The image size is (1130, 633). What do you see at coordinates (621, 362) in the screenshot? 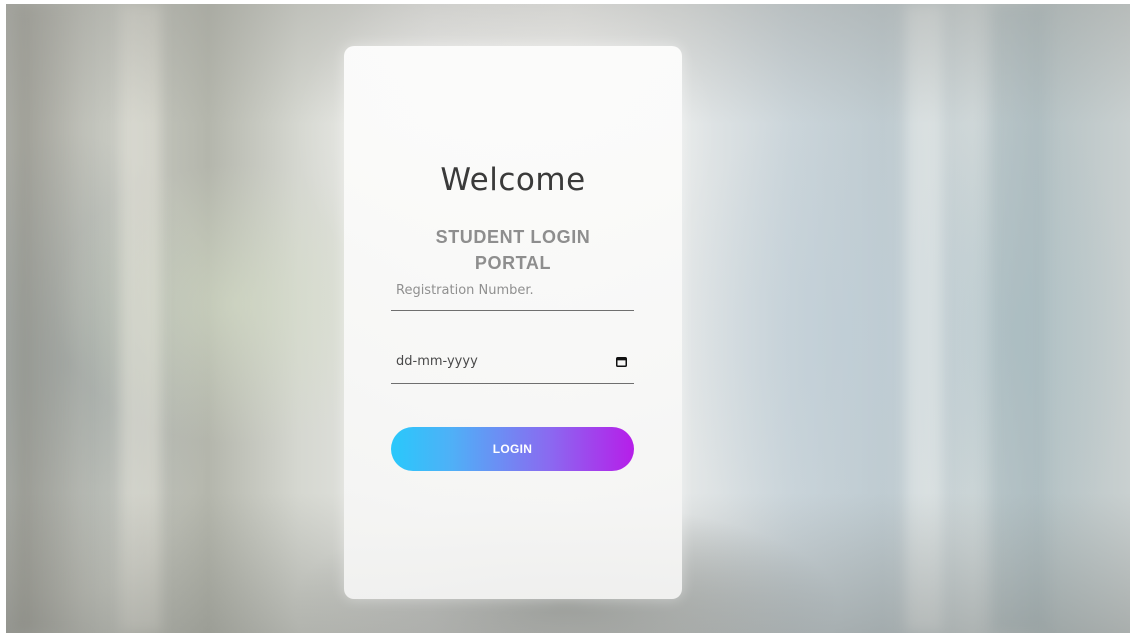
I see `calendar-icon` at bounding box center [621, 362].